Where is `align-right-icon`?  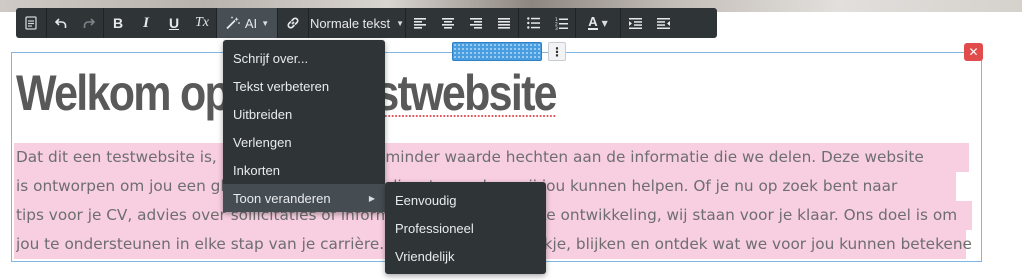
align-right-icon is located at coordinates (476, 23).